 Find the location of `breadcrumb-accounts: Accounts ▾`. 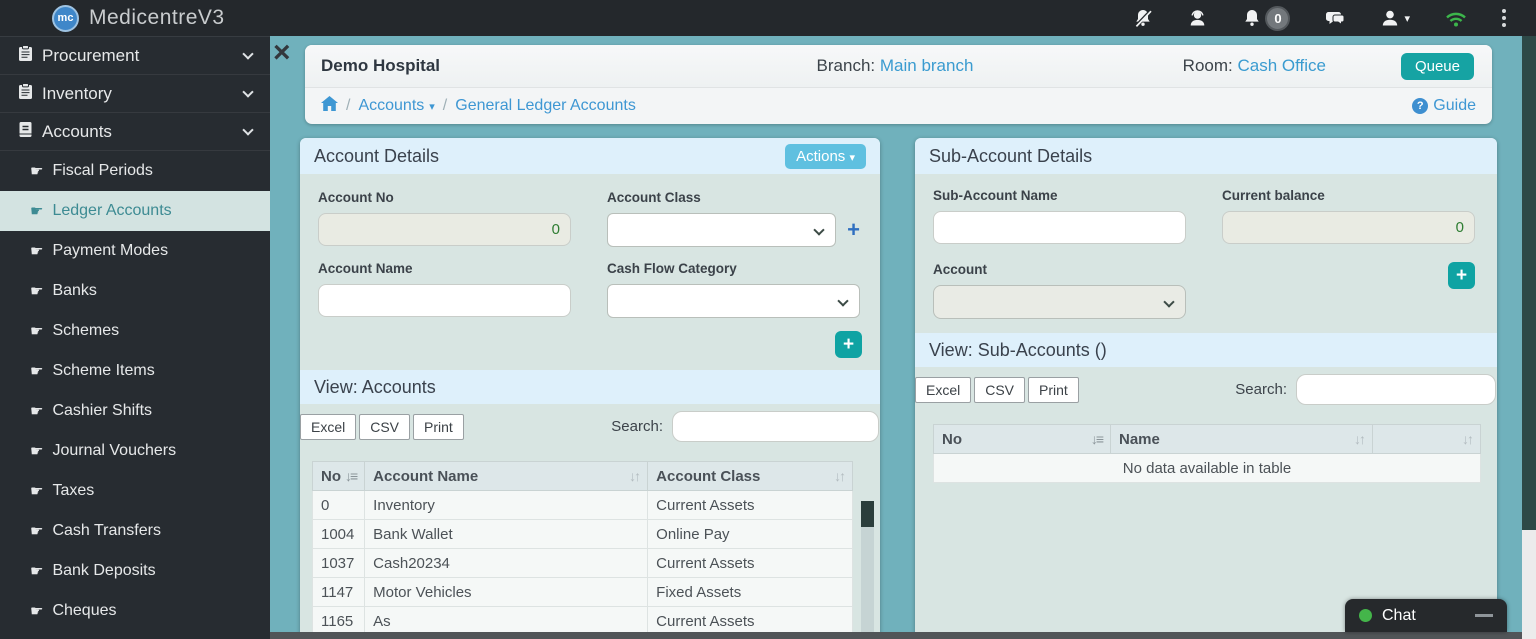

breadcrumb-accounts: Accounts ▾ is located at coordinates (396, 106).